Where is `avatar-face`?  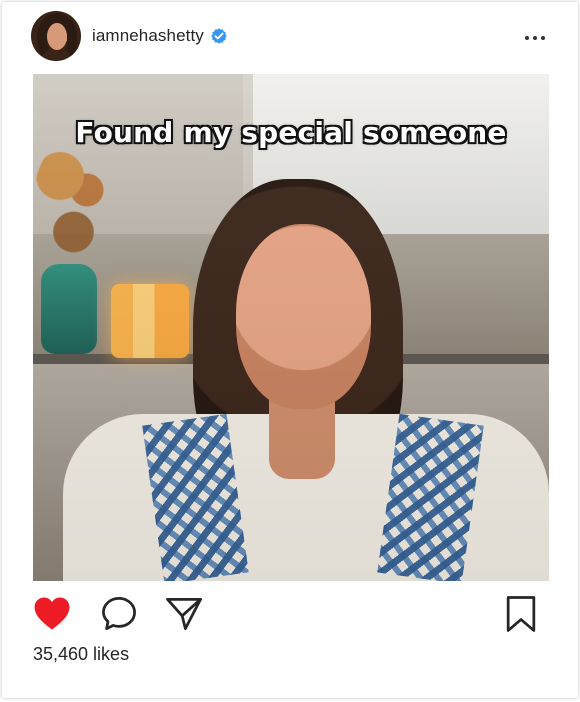 avatar-face is located at coordinates (57, 36).